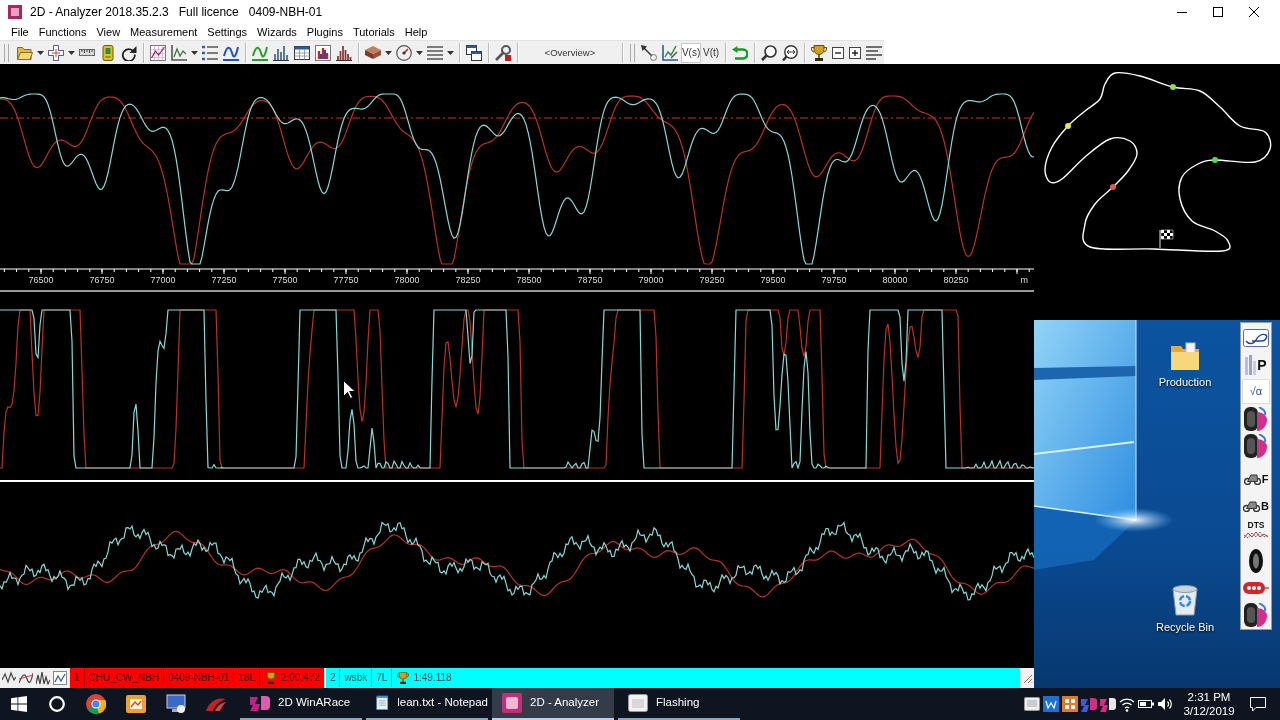  What do you see at coordinates (1209, 711) in the screenshot?
I see `clock-date: 3/12/2019` at bounding box center [1209, 711].